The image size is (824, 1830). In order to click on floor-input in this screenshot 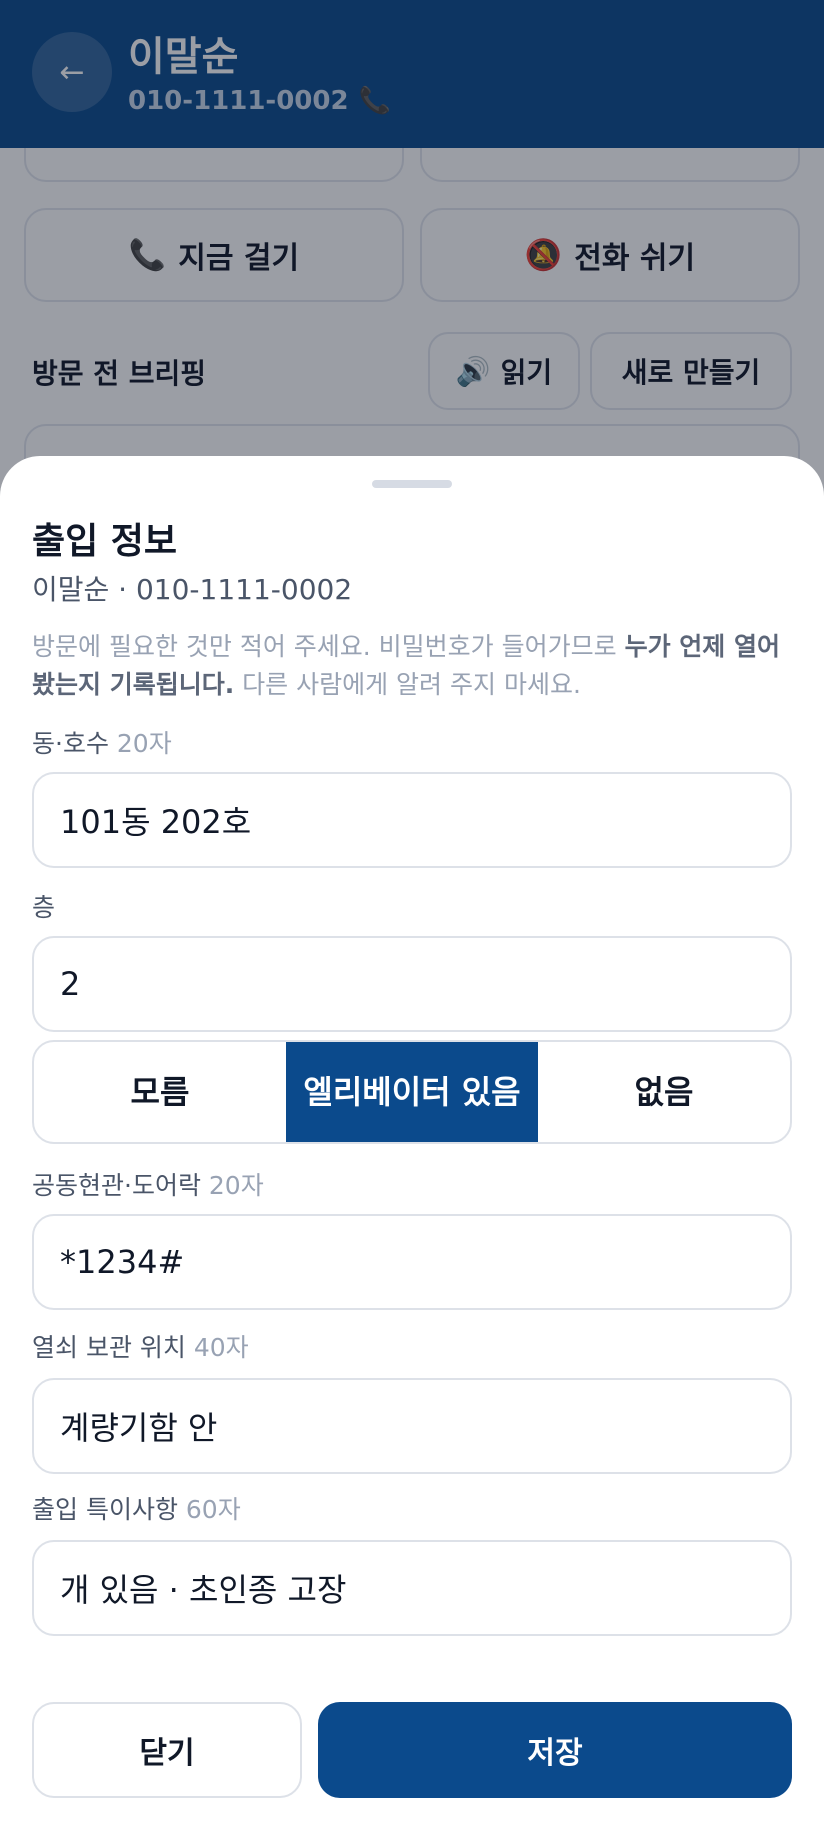, I will do `click(412, 984)`.